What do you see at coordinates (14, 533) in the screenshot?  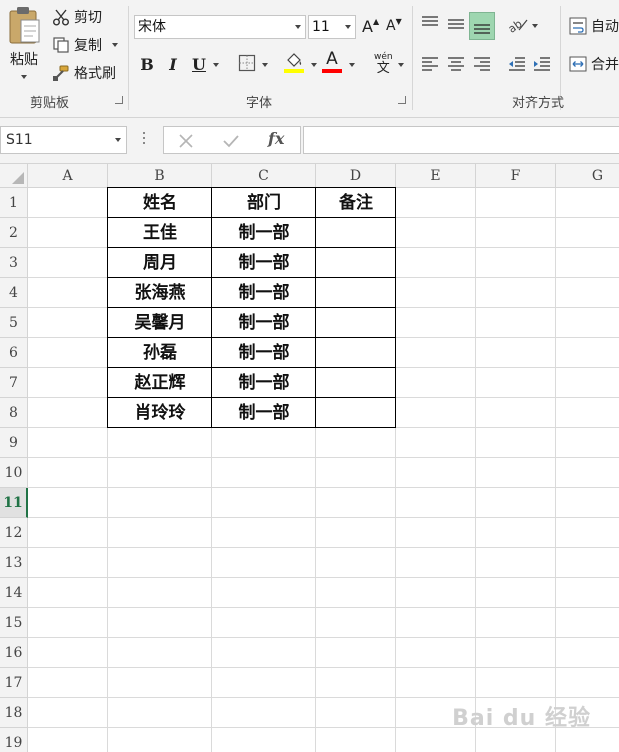 I see `row-header: 12` at bounding box center [14, 533].